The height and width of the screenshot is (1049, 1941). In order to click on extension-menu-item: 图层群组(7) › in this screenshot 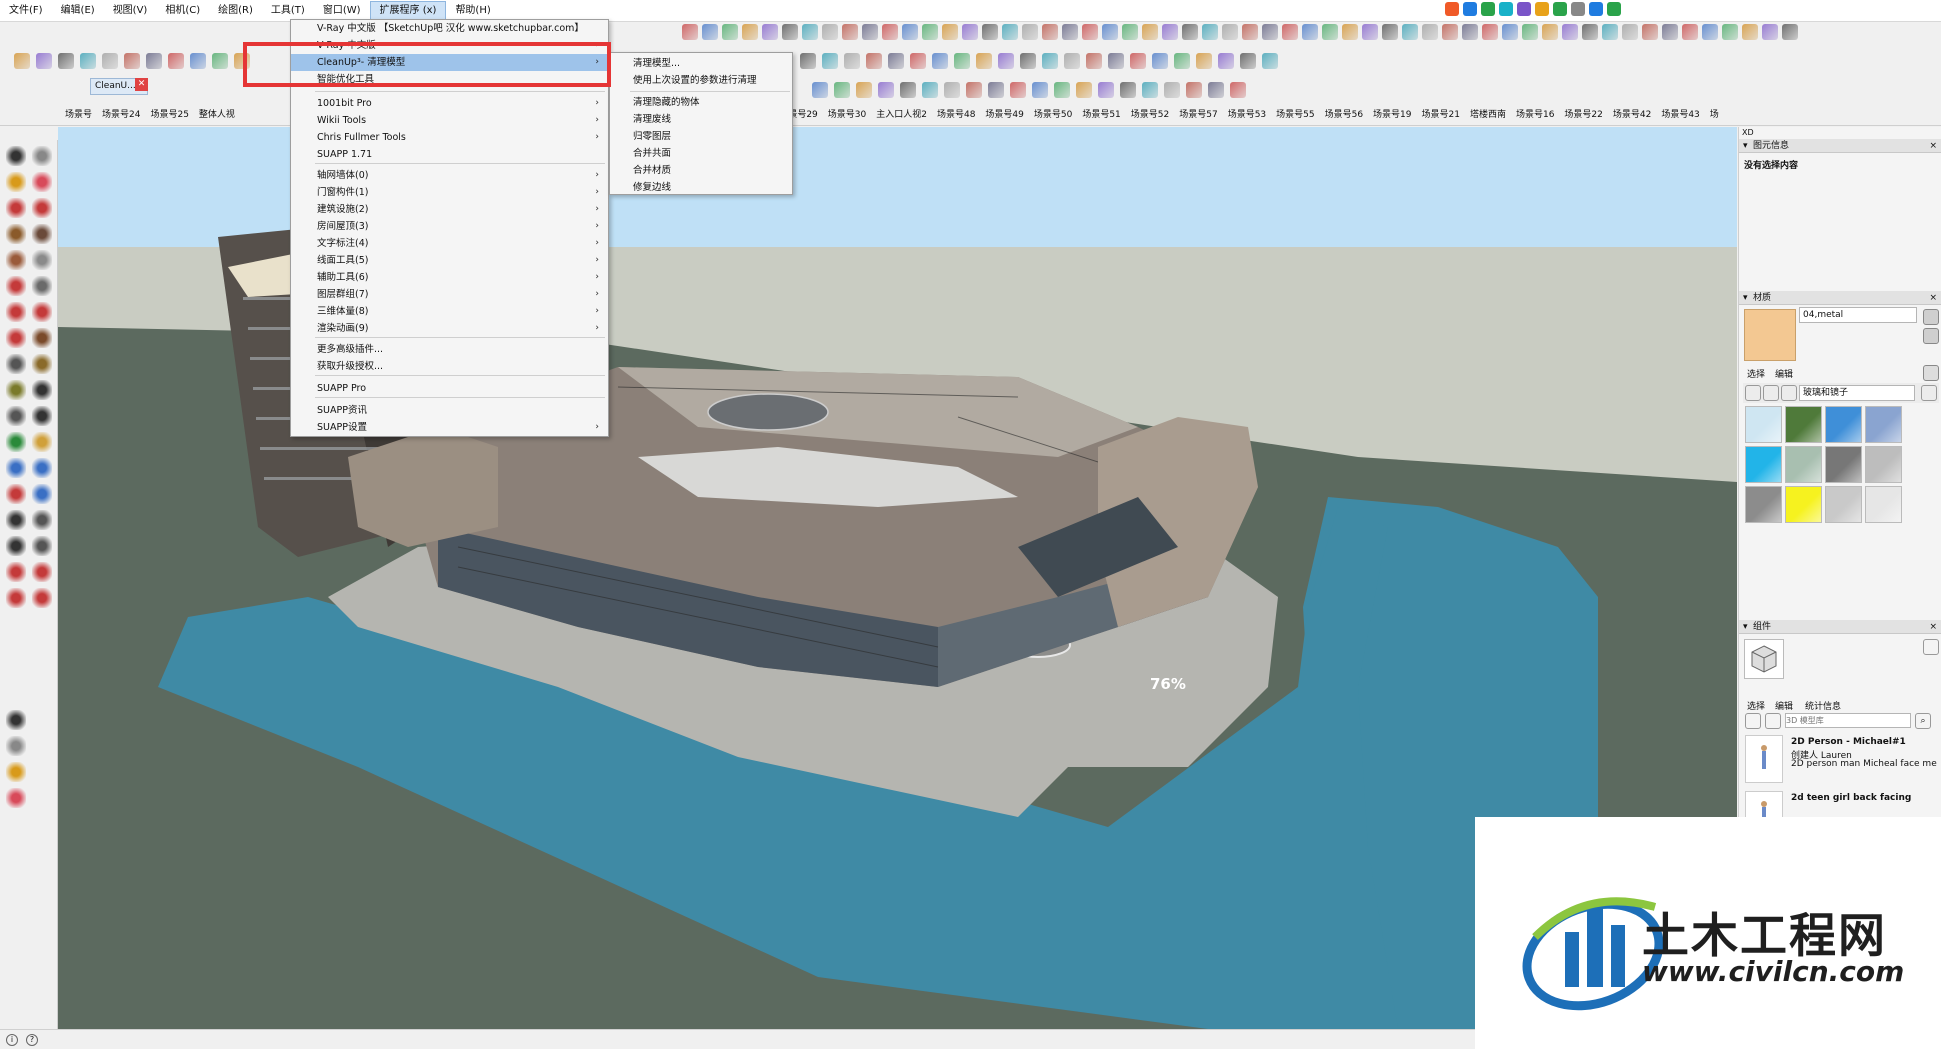, I will do `click(449, 294)`.